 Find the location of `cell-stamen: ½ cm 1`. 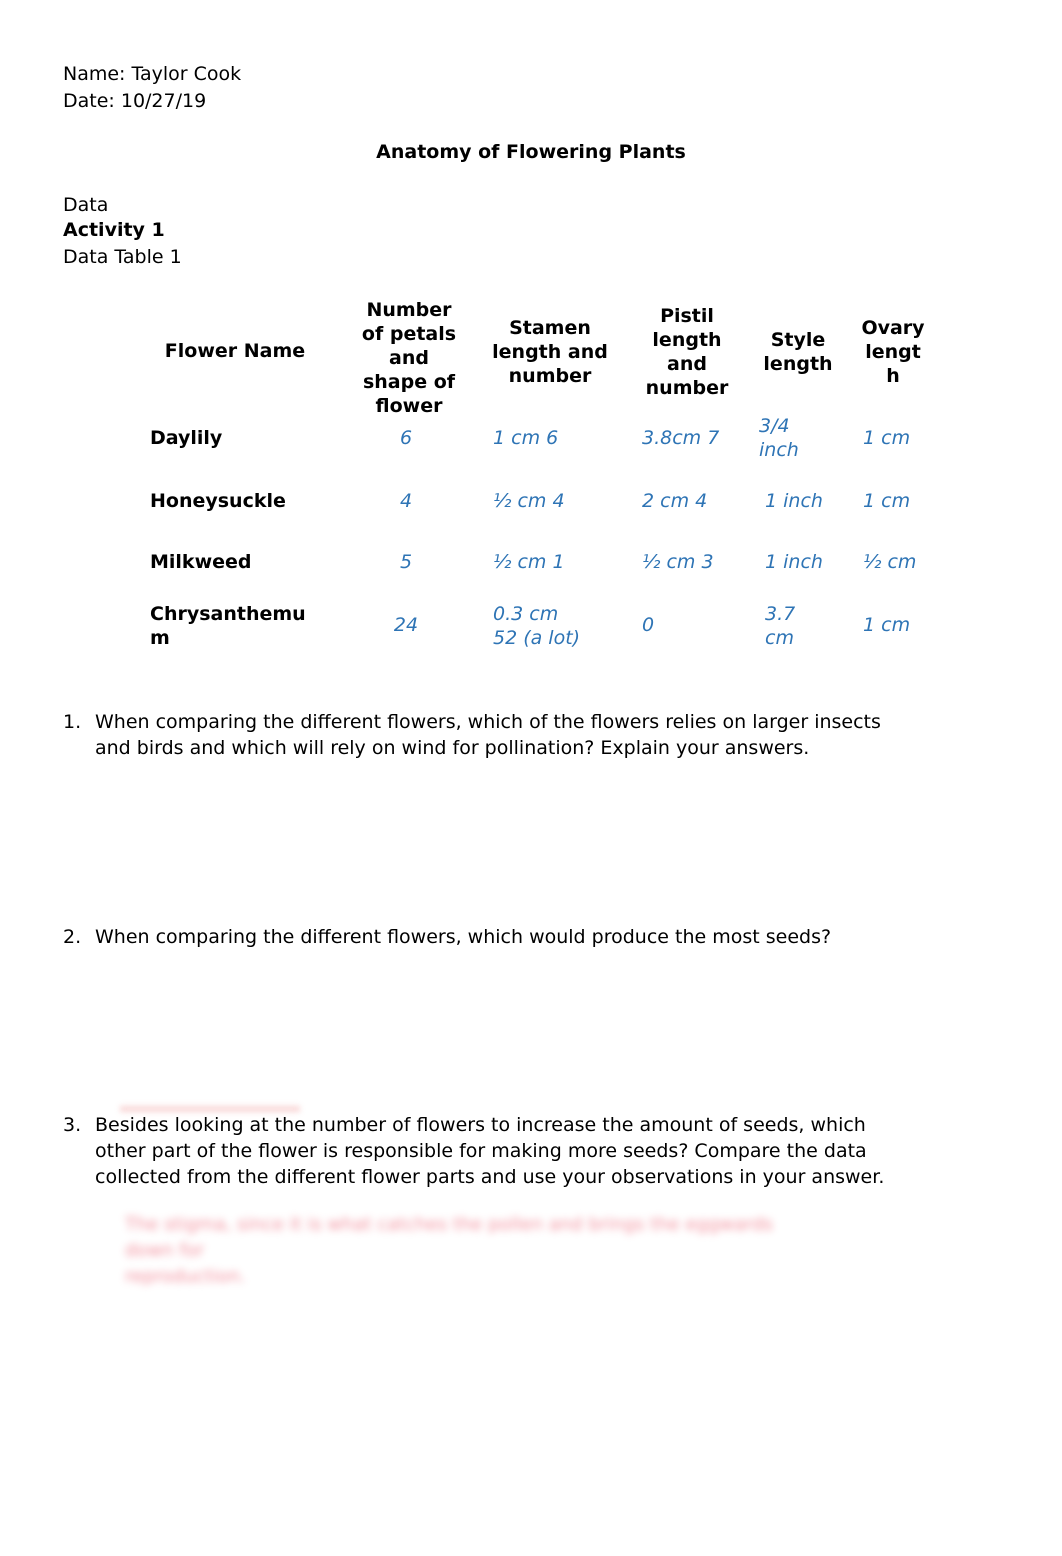

cell-stamen: ½ cm 1 is located at coordinates (529, 562).